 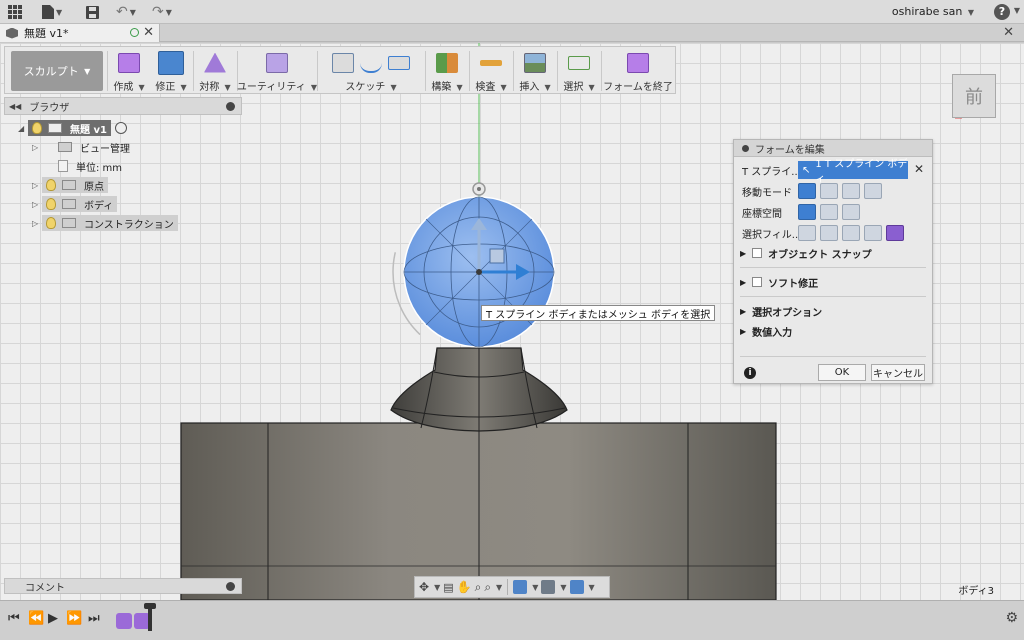 I want to click on viewports-icon, so click(x=576, y=587).